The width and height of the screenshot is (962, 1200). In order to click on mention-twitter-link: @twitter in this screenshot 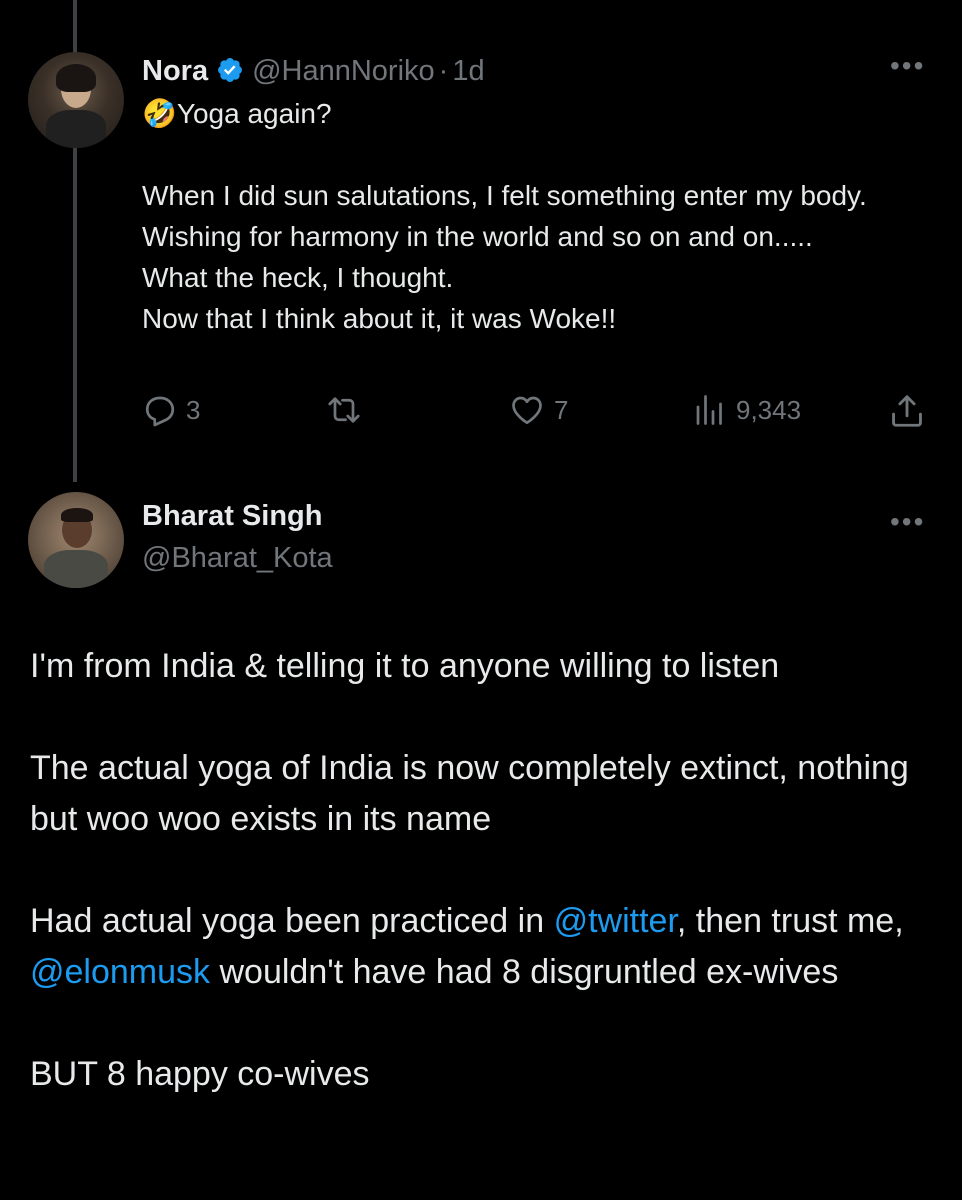, I will do `click(615, 921)`.